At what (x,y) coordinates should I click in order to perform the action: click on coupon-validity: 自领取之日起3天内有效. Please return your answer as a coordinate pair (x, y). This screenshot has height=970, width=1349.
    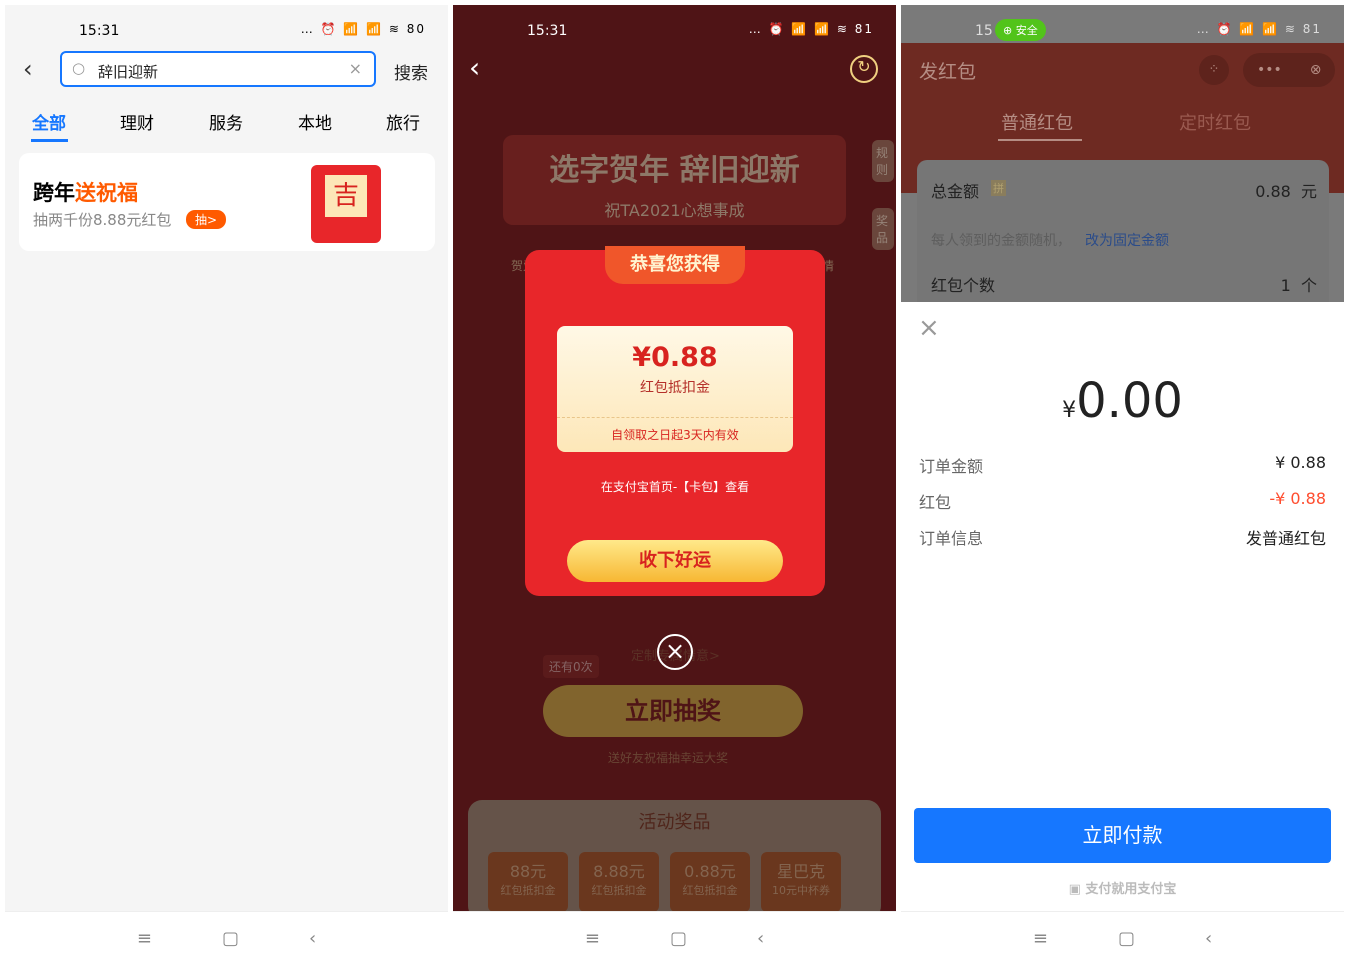
    Looking at the image, I should click on (675, 430).